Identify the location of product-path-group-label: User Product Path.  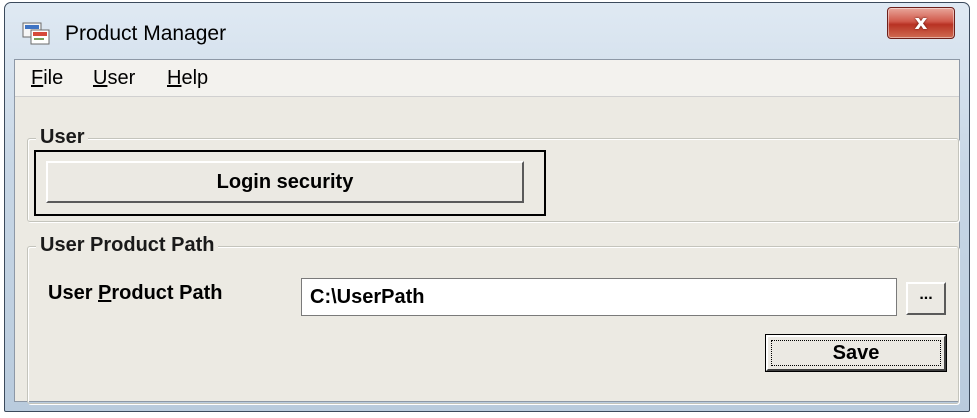
(127, 245).